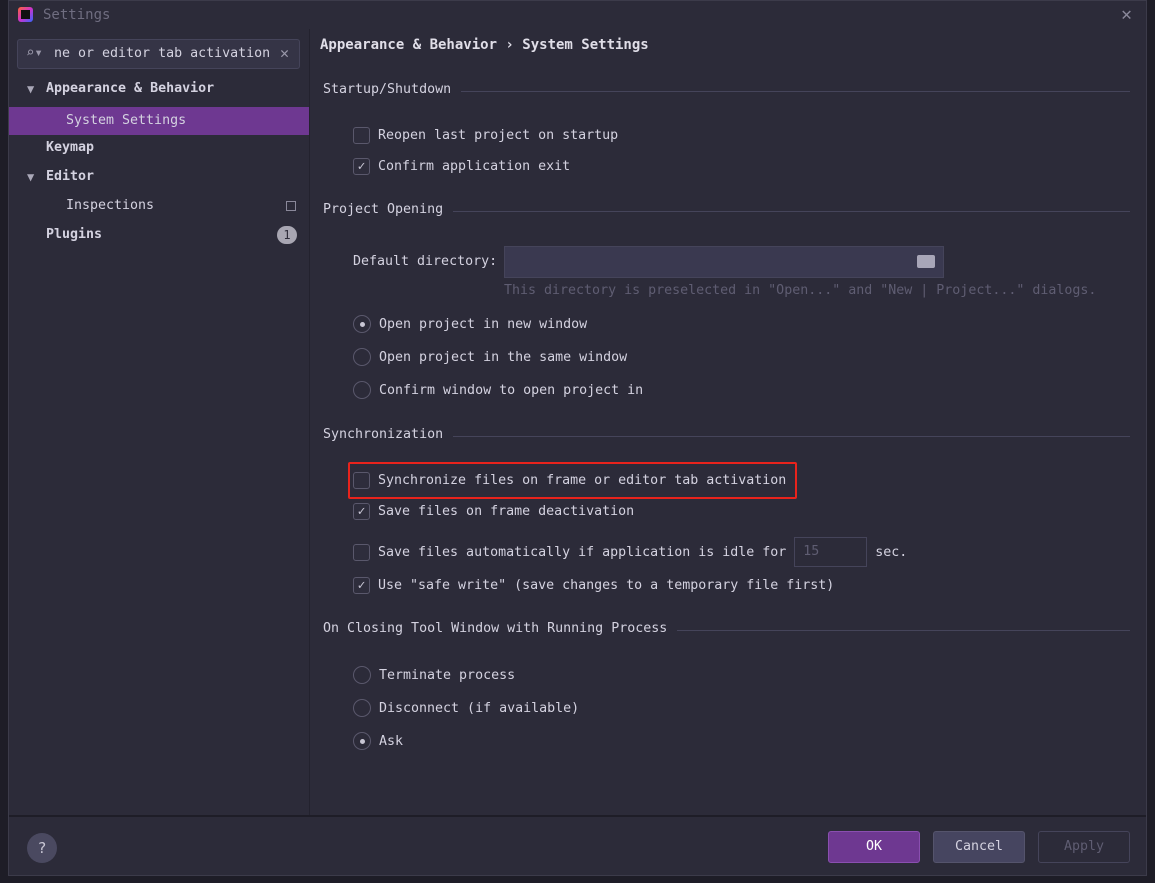  I want to click on radio-terminate-process: Terminate process, so click(434, 676).